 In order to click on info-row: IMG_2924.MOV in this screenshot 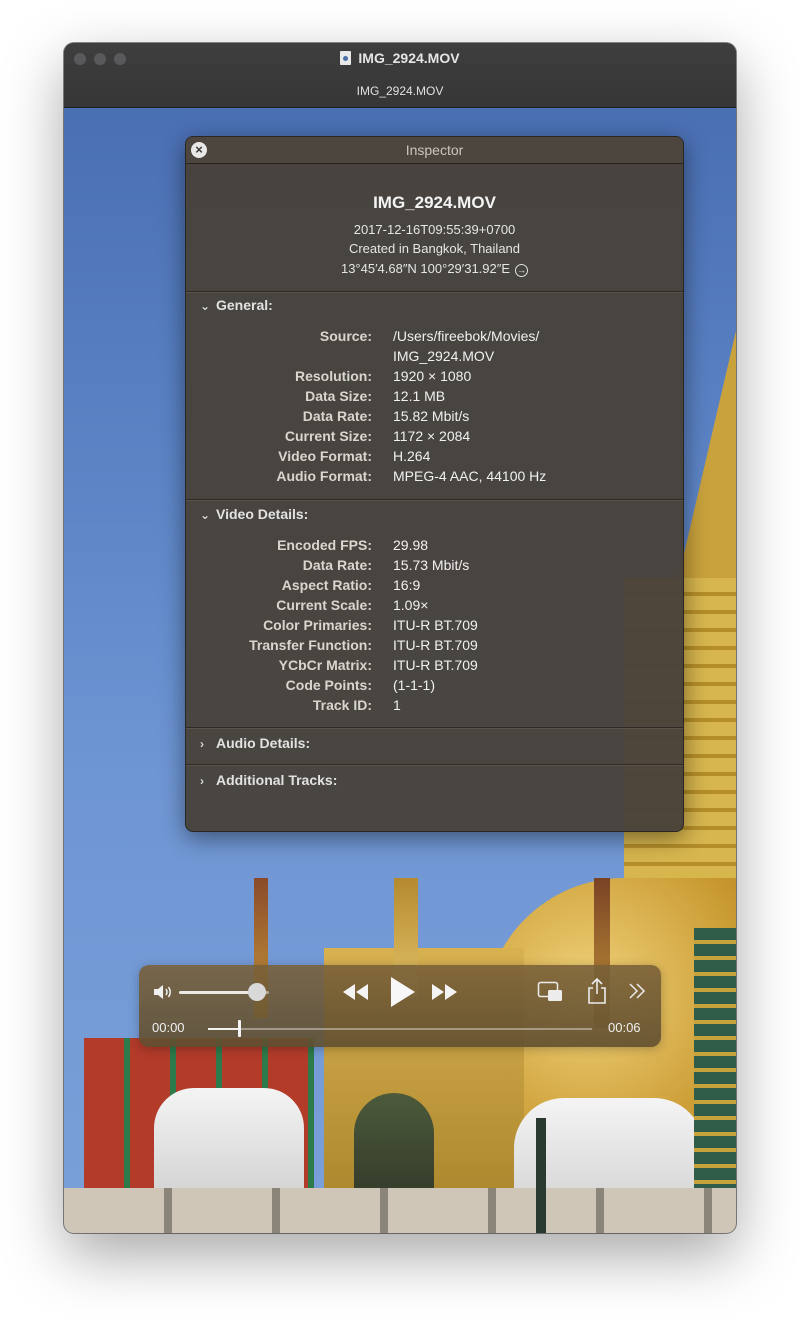, I will do `click(434, 358)`.